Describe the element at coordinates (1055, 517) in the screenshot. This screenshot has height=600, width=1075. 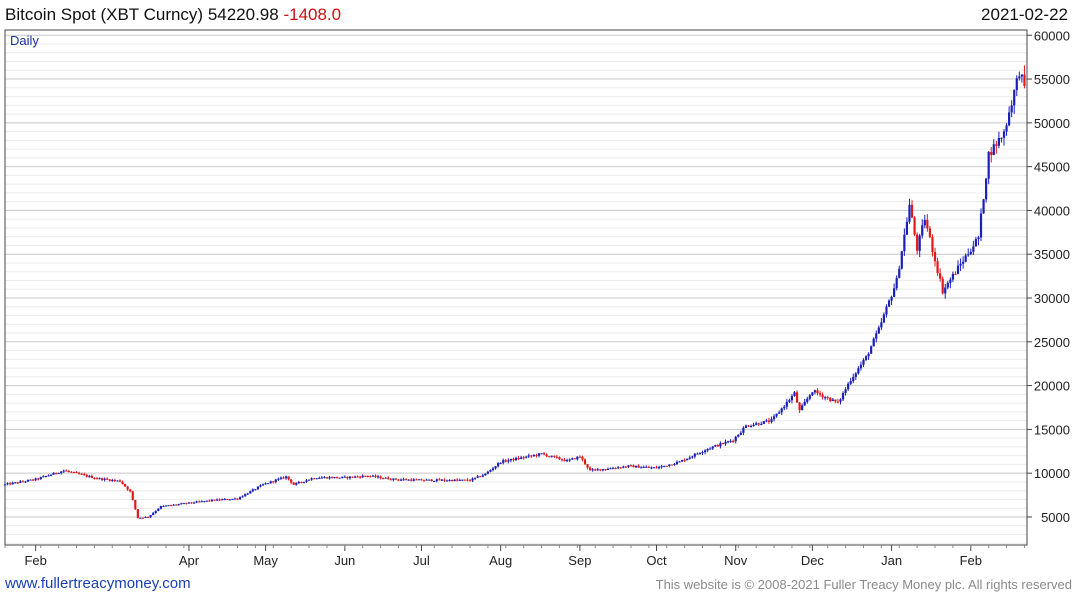
I see `y-tick-label: 5000` at that location.